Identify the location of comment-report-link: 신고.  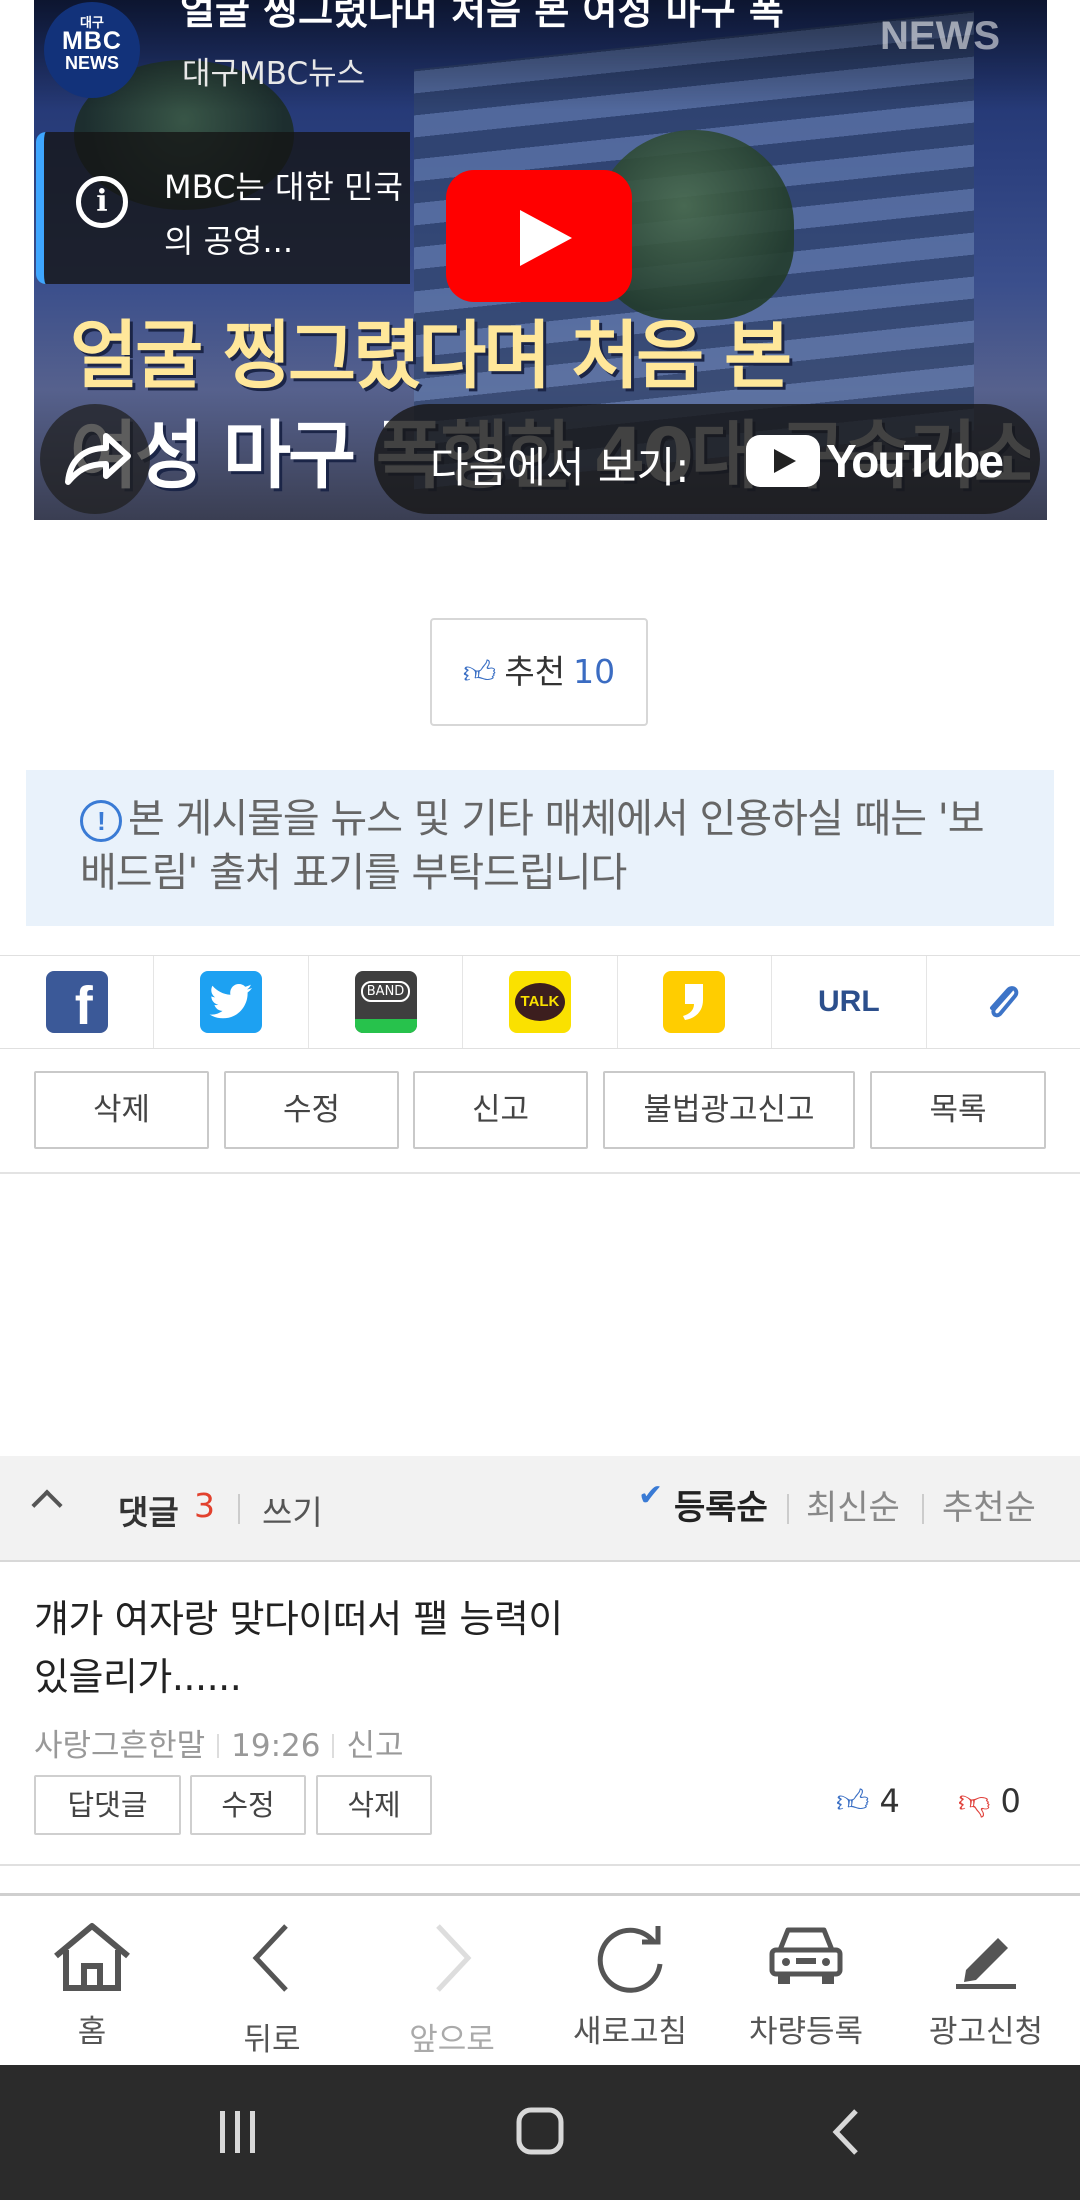
(374, 1746).